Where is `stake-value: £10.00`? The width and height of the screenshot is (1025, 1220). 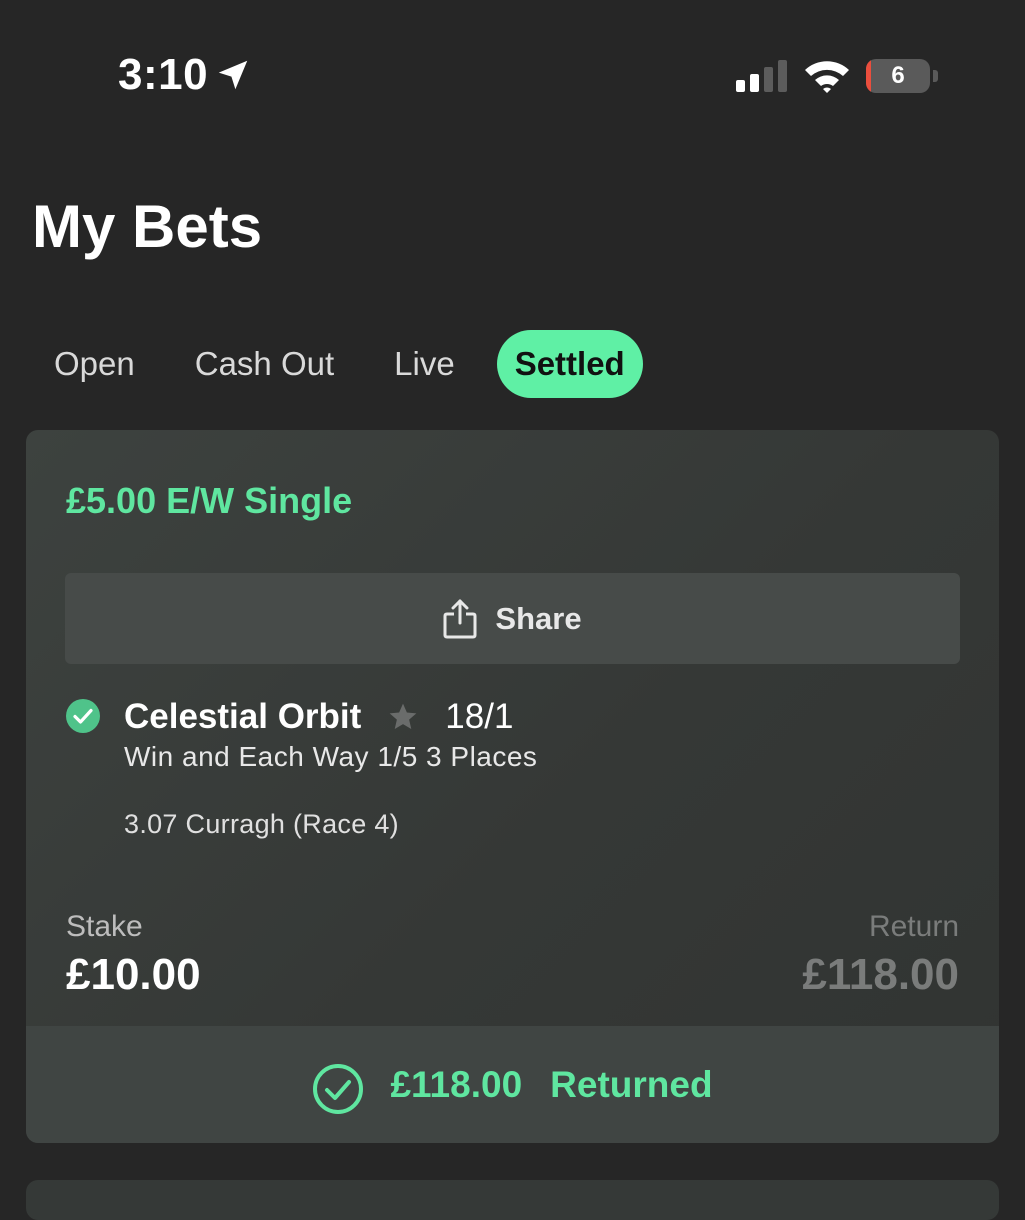 stake-value: £10.00 is located at coordinates (133, 974).